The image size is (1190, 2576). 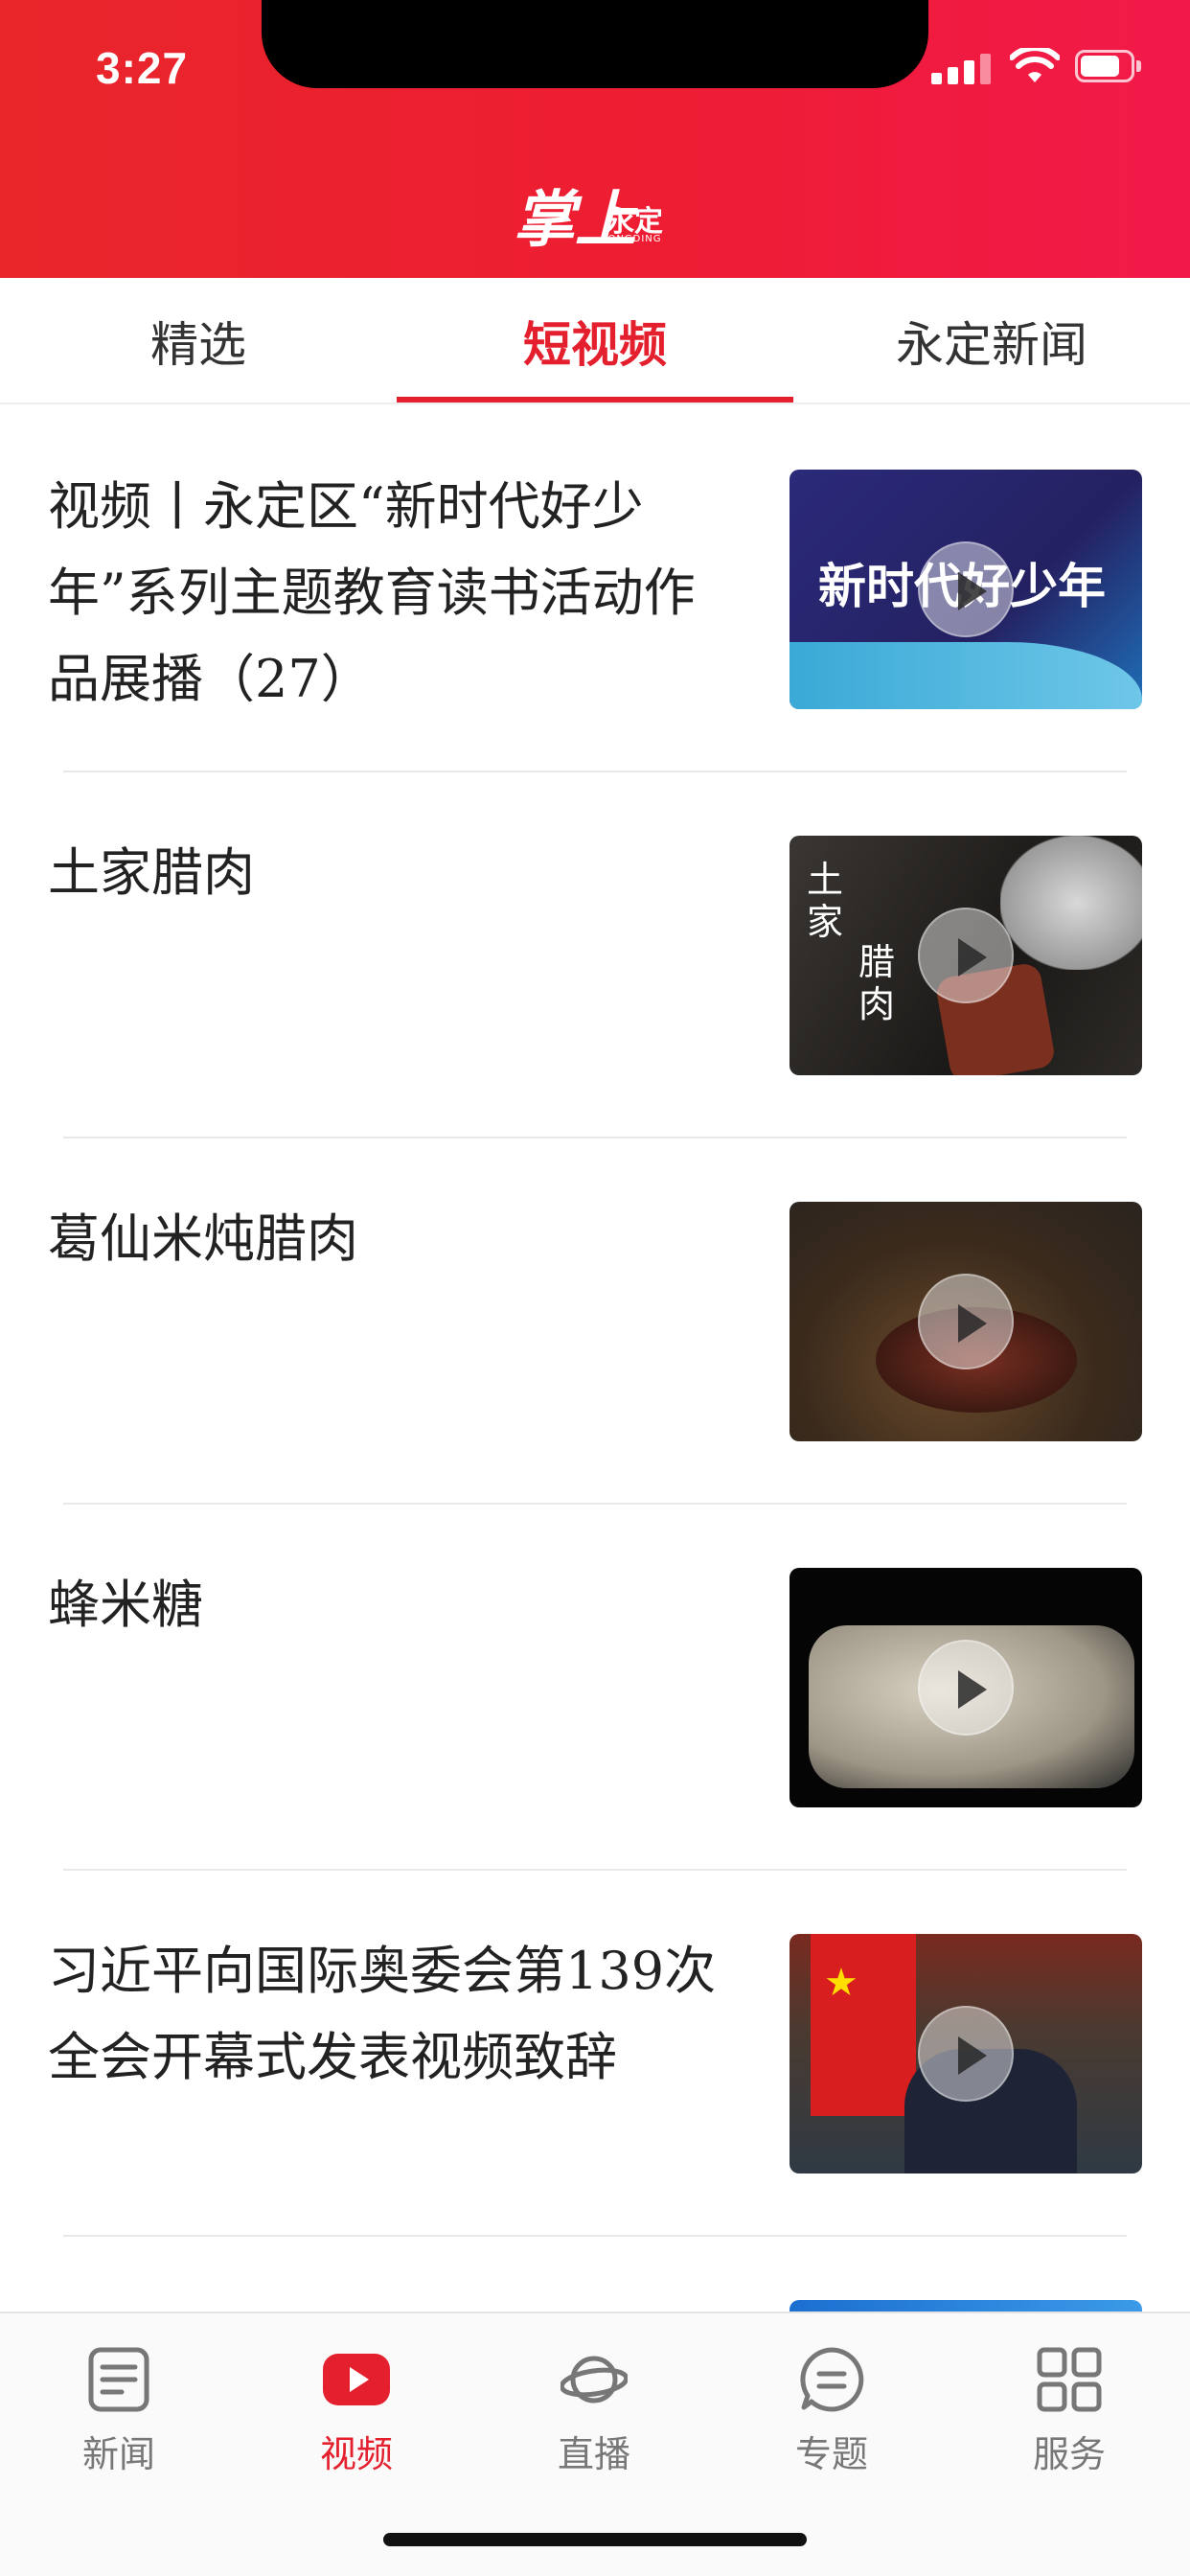 What do you see at coordinates (382, 2014) in the screenshot?
I see `item-title: 习近平向国际奥委会第139次全会开幕式发表视频致辞` at bounding box center [382, 2014].